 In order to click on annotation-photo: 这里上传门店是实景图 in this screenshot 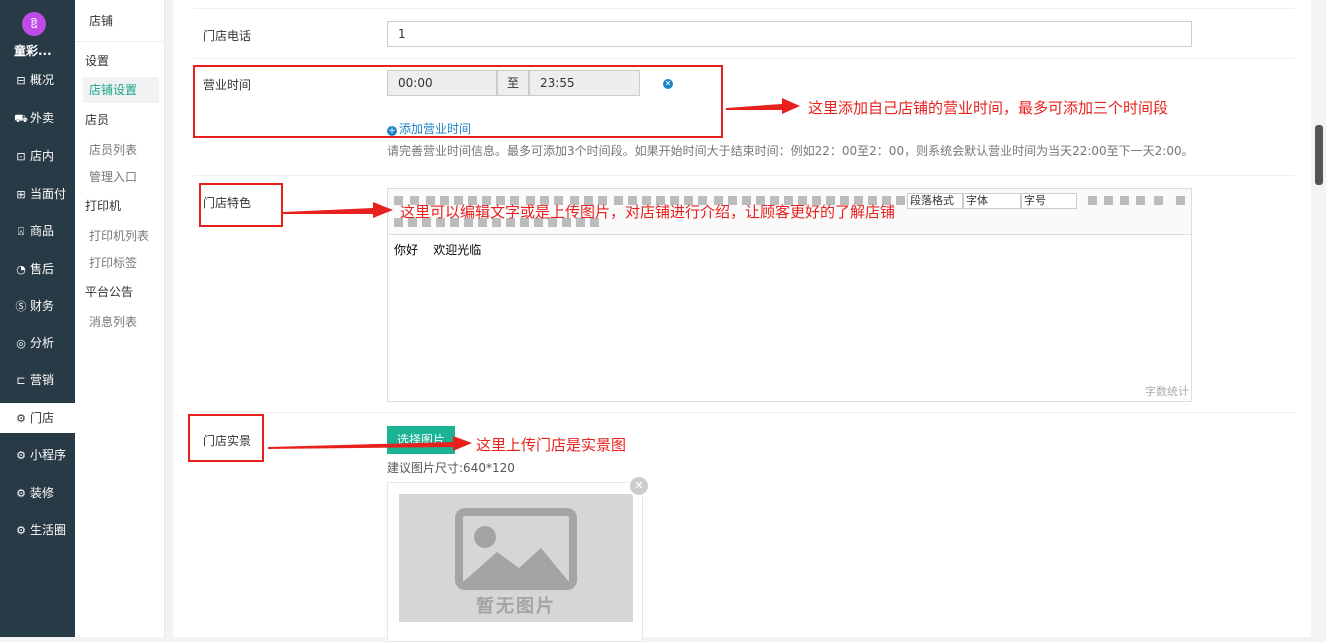, I will do `click(551, 445)`.